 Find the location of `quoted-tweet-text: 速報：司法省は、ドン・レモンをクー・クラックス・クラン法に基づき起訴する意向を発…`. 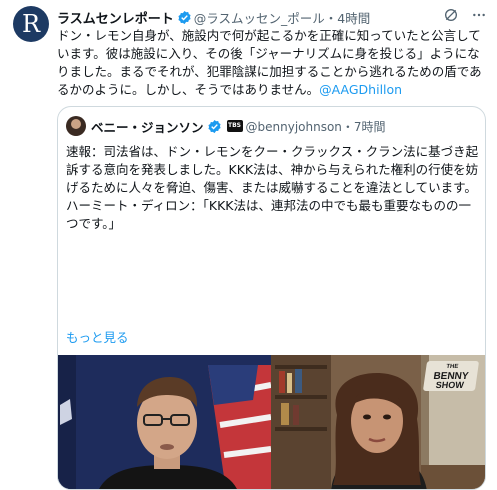

quoted-tweet-text: 速報：司法省は、ドン・レモンをクー・クラックス・クラン法に基づき起訴する意向を発… is located at coordinates (272, 187).